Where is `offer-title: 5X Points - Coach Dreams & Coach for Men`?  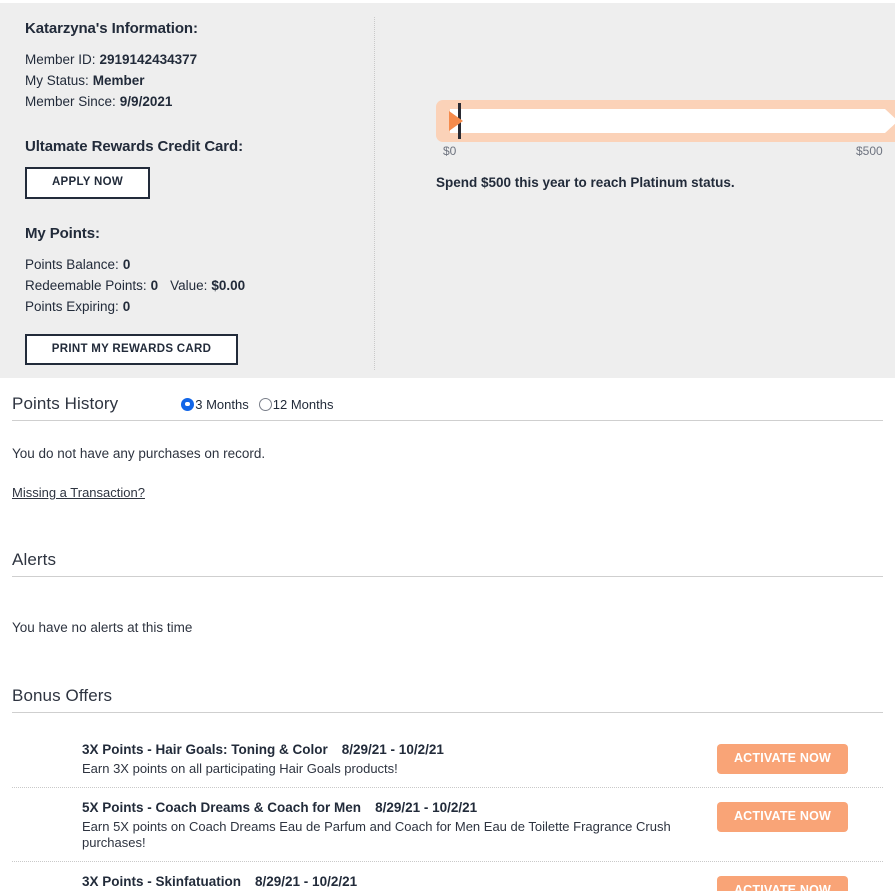
offer-title: 5X Points - Coach Dreams & Coach for Men is located at coordinates (222, 807).